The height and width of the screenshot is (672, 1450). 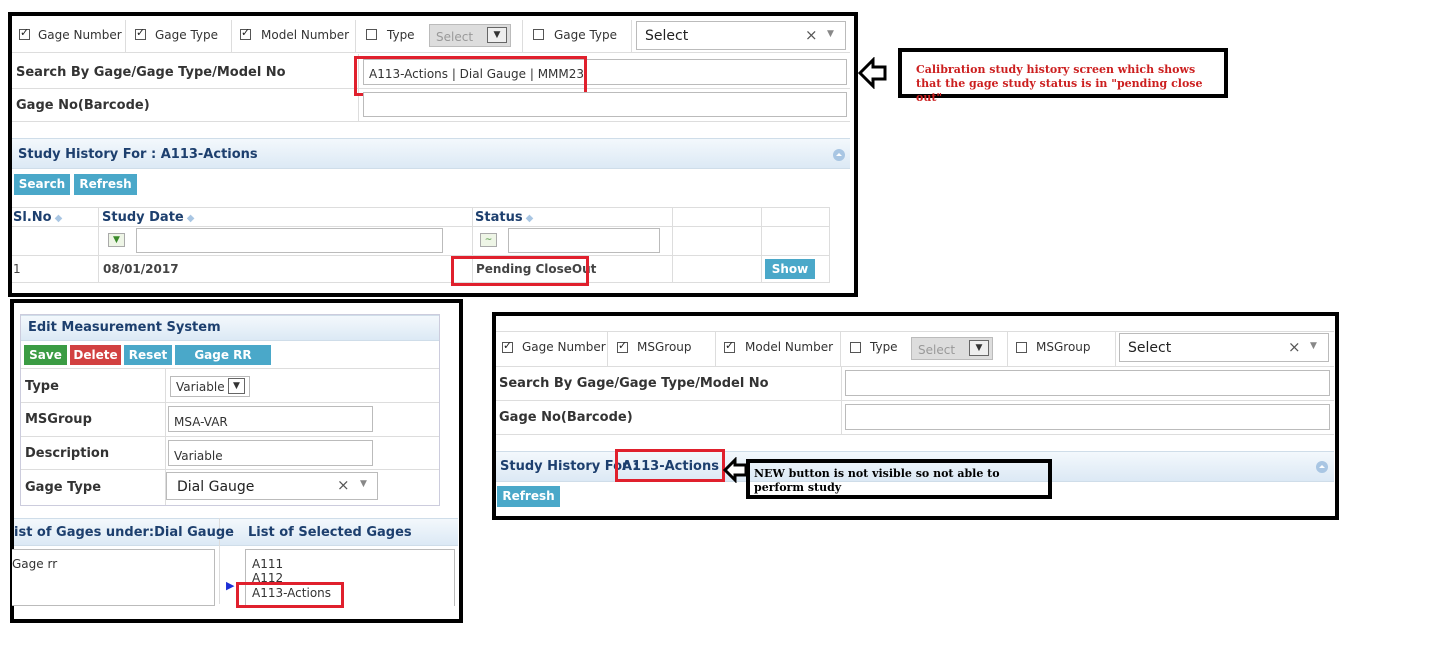 I want to click on delete-button: Delete, so click(x=95, y=355).